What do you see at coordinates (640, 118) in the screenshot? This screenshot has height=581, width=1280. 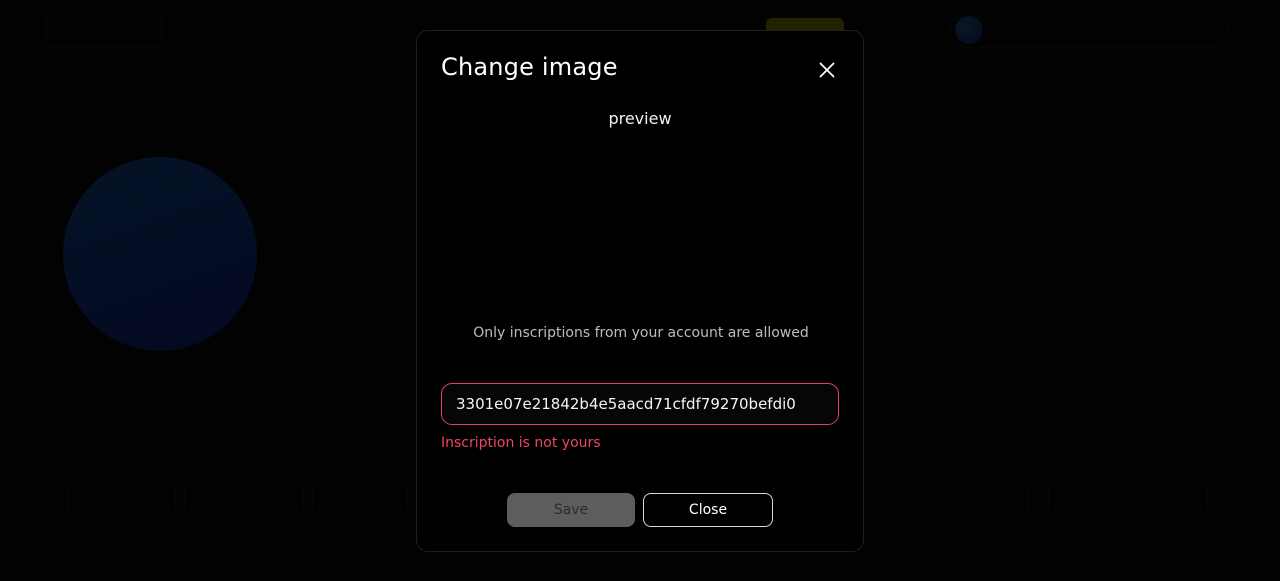 I see `preview-label: preview` at bounding box center [640, 118].